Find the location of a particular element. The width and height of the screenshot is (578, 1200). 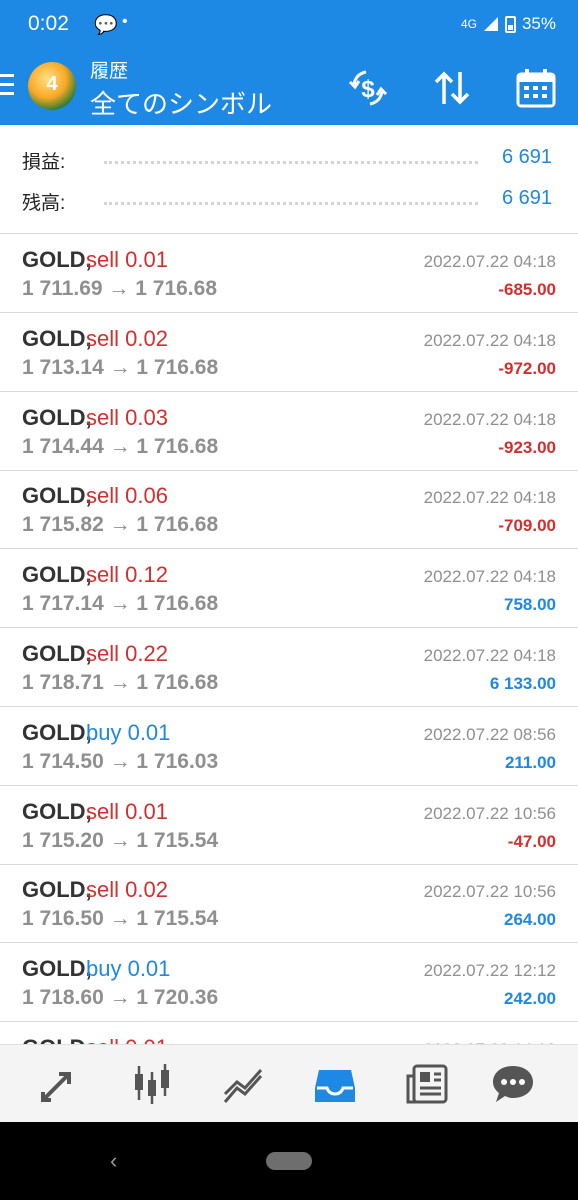

trade-prices: 1 715.20 → 1 715.54 is located at coordinates (120, 840).